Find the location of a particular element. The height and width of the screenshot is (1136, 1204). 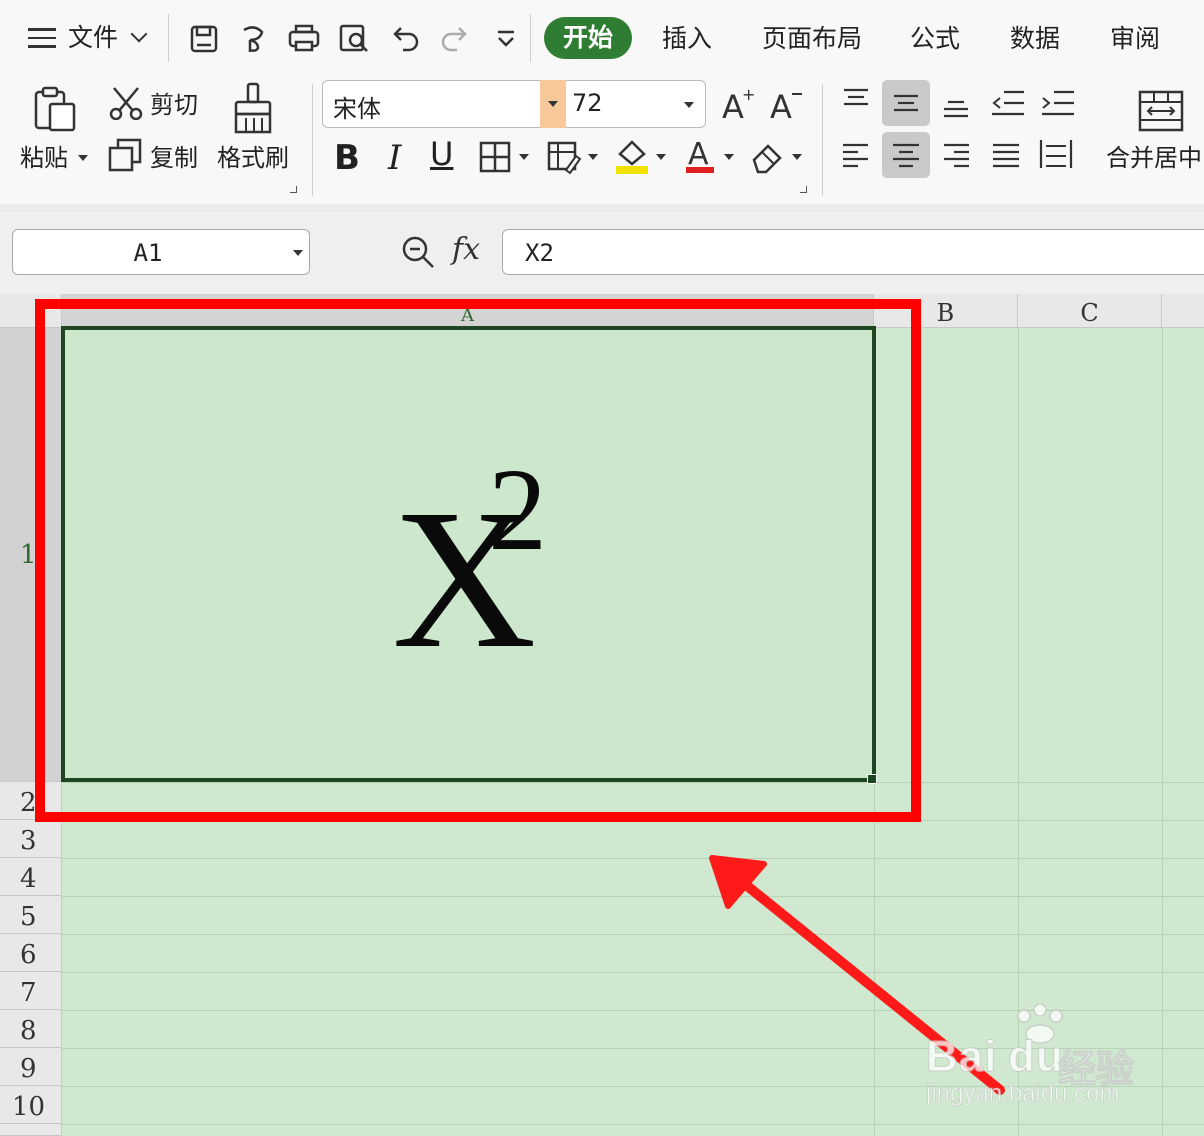

tab-page-layout: 页面布局 is located at coordinates (812, 39).